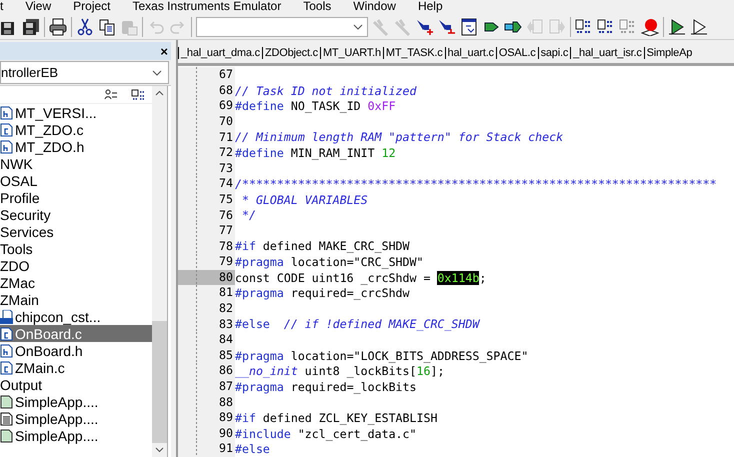 The height and width of the screenshot is (457, 734). What do you see at coordinates (322, 246) in the screenshot?
I see `code-line: #if defined MAKE_CRC_SHDW` at bounding box center [322, 246].